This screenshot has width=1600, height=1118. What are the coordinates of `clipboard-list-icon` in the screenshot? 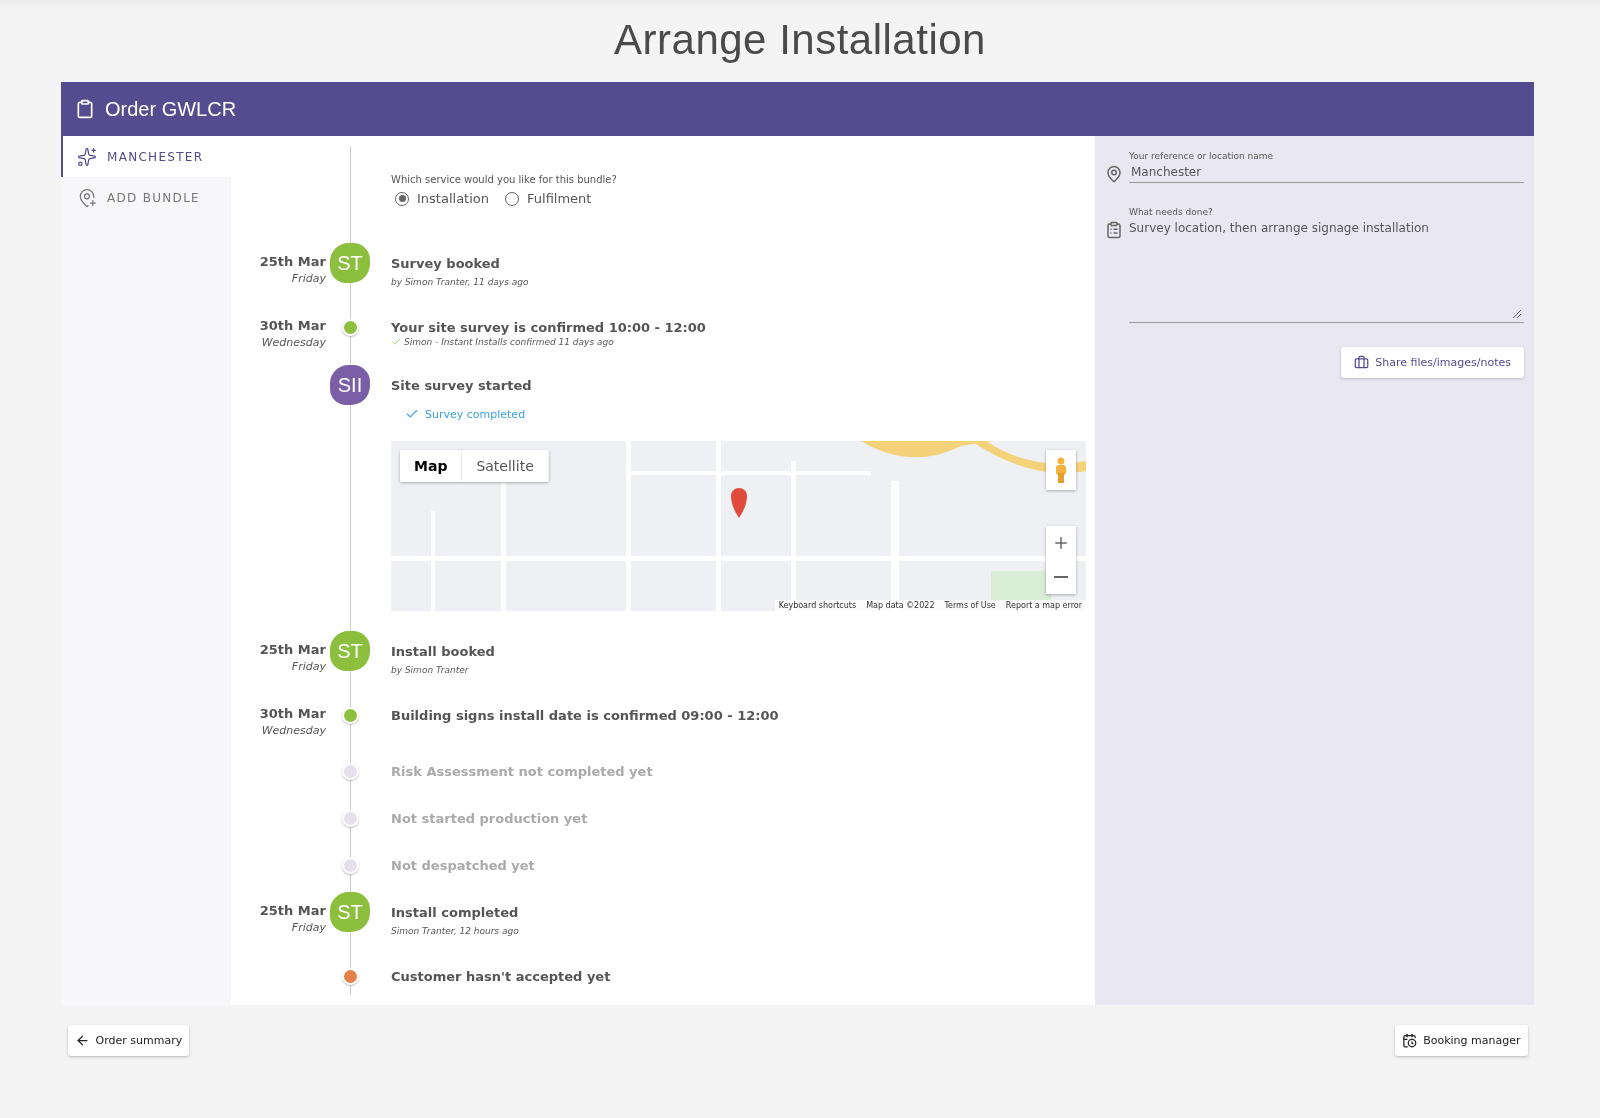 It's located at (1114, 230).